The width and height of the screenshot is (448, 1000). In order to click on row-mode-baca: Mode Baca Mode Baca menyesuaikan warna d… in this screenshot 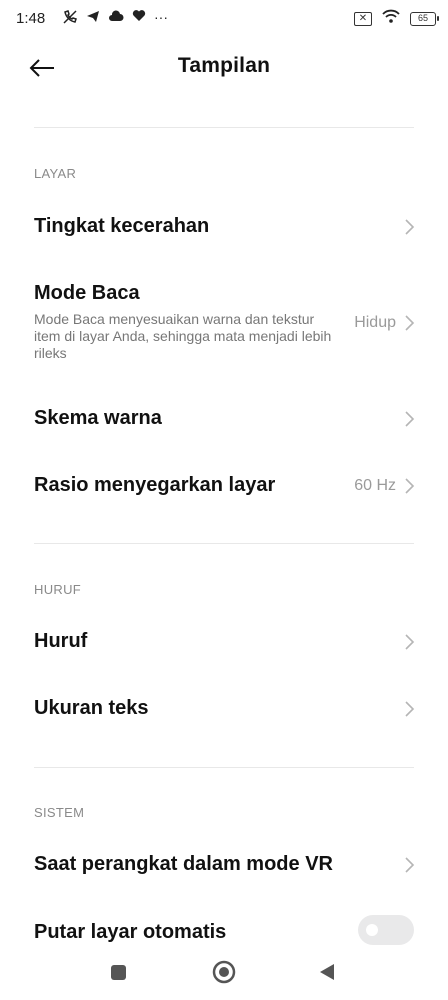, I will do `click(224, 323)`.